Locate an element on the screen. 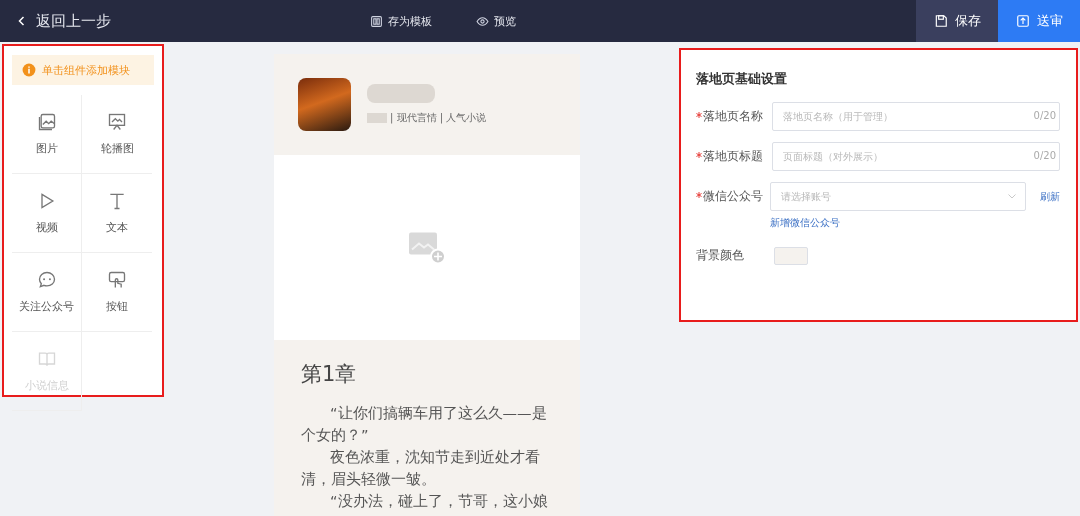 The height and width of the screenshot is (516, 1080). field-label: 落地页名称 is located at coordinates (733, 116).